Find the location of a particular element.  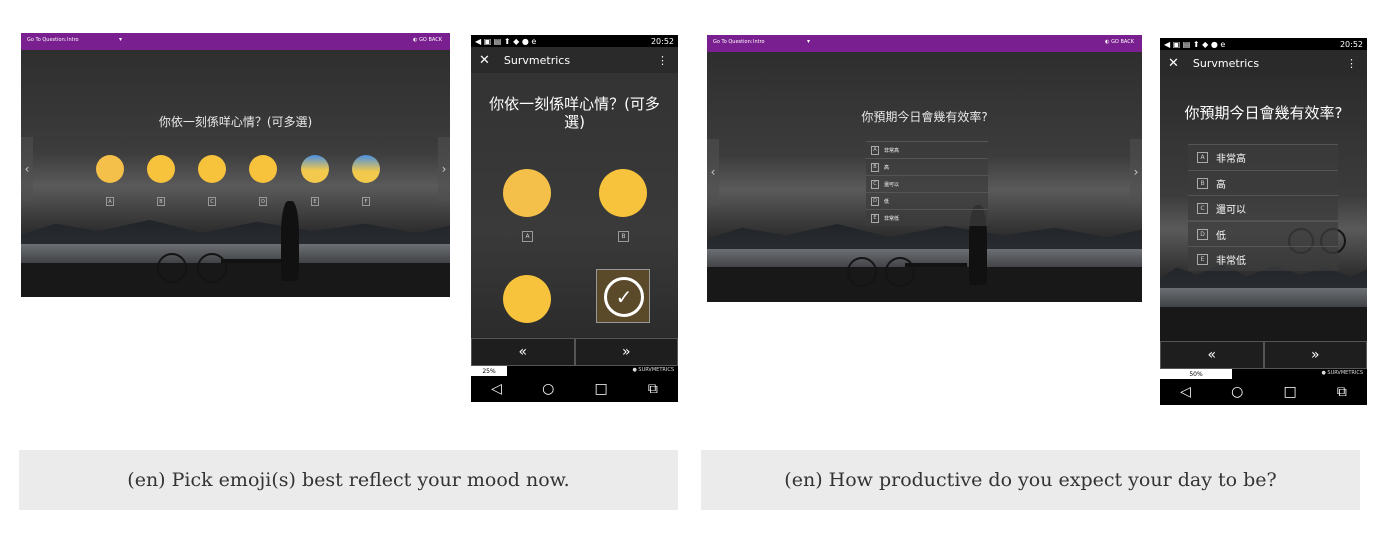

progress-fill: 25% is located at coordinates (489, 371).